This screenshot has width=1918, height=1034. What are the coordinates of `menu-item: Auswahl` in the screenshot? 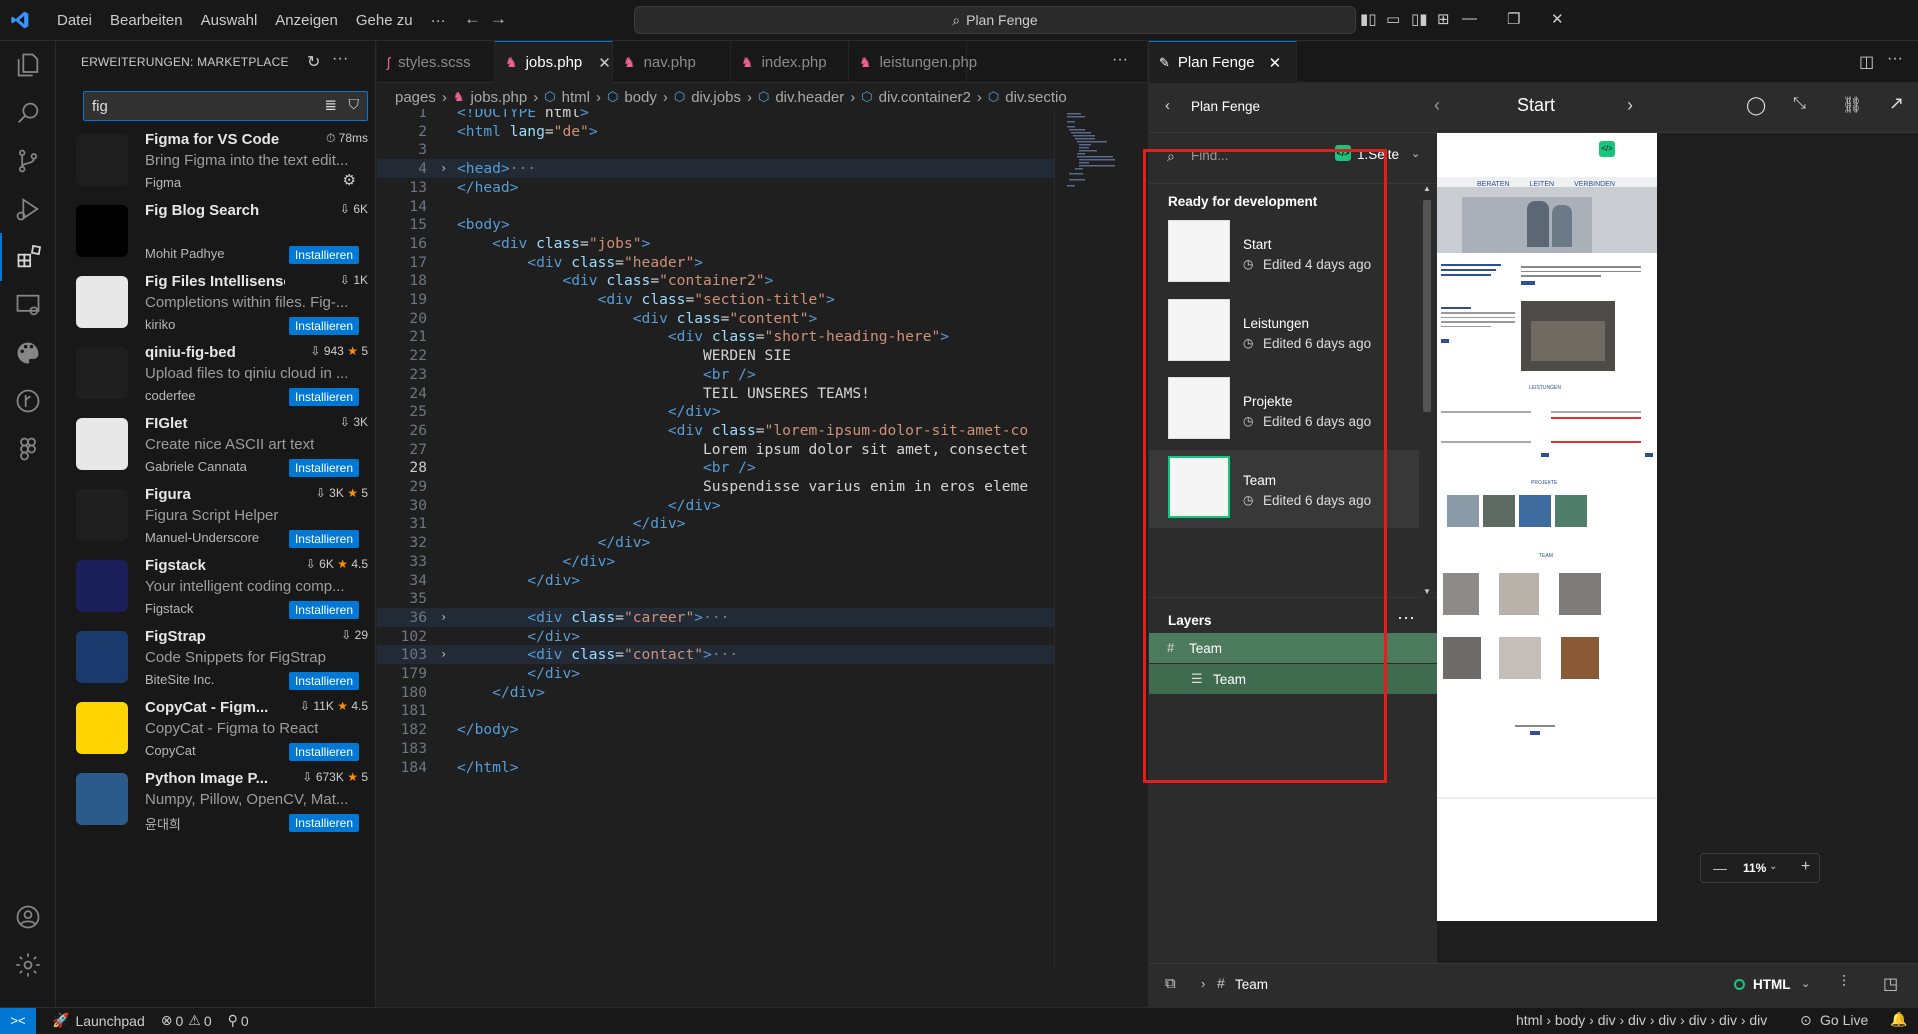 It's located at (229, 20).